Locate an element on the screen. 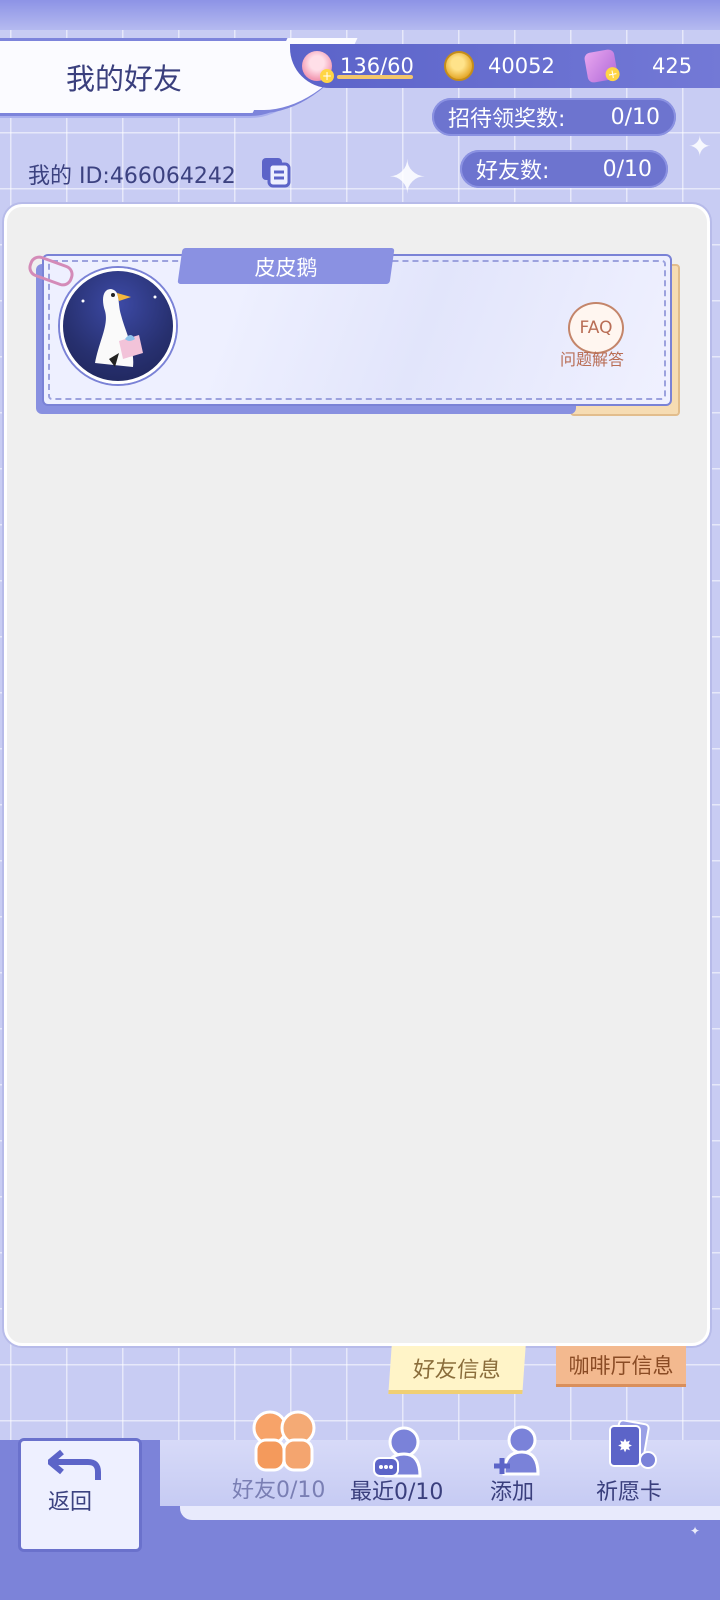 Image resolution: width=720 pixels, height=1600 pixels. recent-nav-label: 最近0/10 is located at coordinates (396, 1490).